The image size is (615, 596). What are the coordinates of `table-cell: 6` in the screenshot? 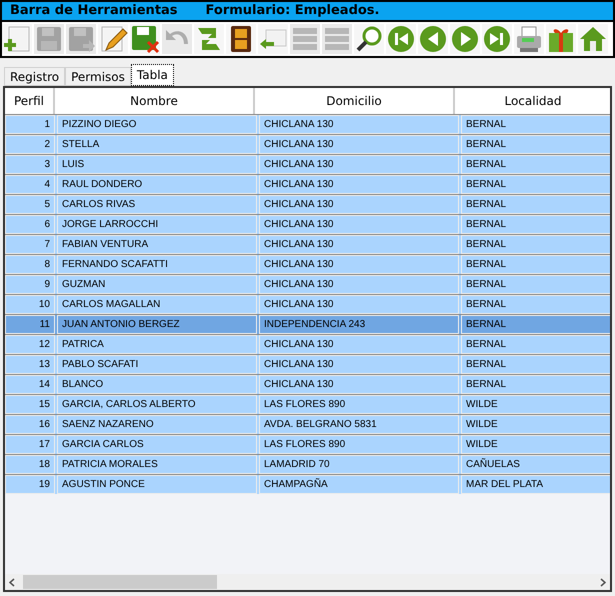 It's located at (30, 224).